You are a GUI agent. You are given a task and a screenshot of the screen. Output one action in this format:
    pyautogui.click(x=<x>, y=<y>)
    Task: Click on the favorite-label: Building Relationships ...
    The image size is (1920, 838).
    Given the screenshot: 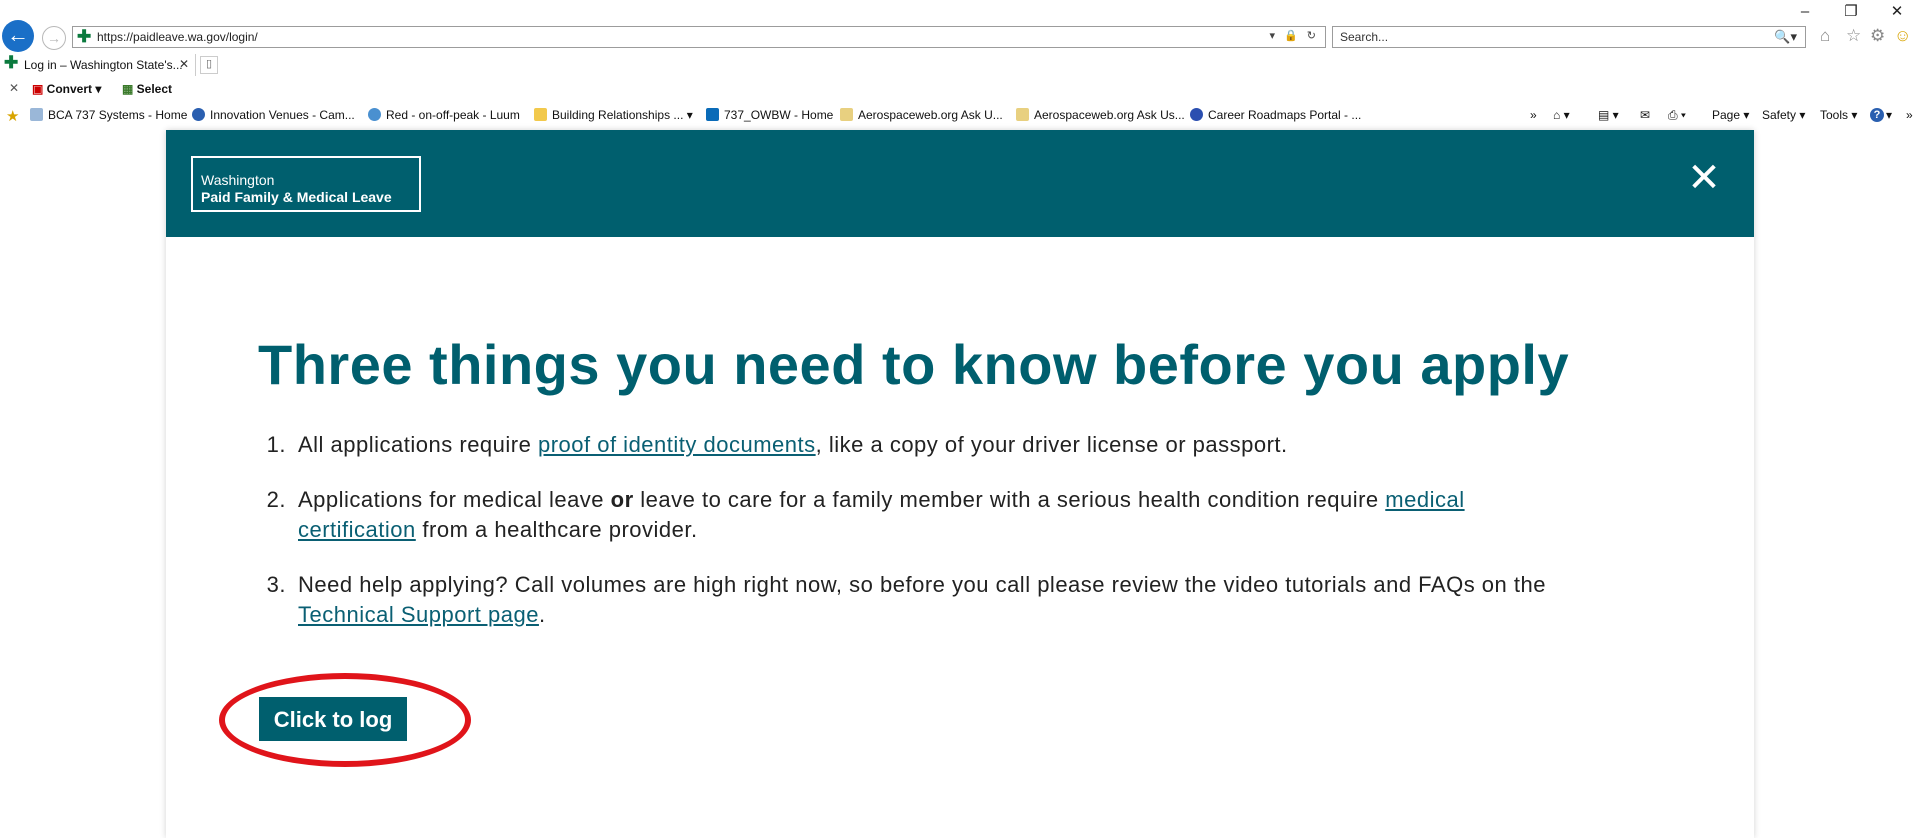 What is the action you would take?
    pyautogui.click(x=618, y=115)
    